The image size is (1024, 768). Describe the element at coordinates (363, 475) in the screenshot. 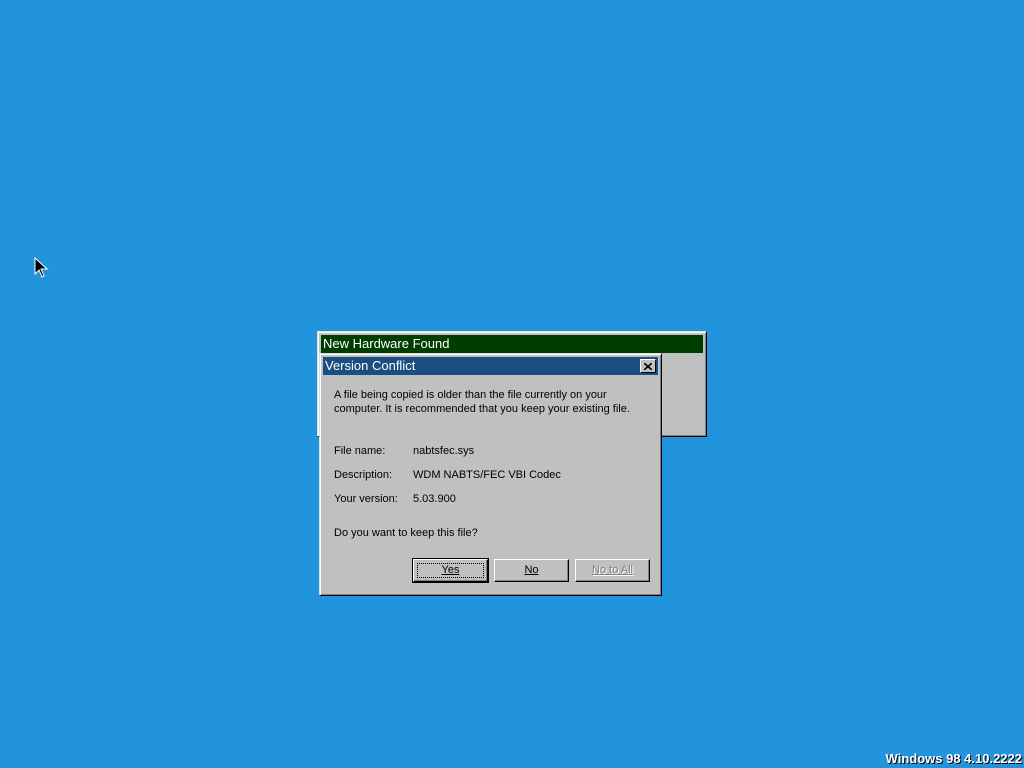

I see `description-label: Description:` at that location.